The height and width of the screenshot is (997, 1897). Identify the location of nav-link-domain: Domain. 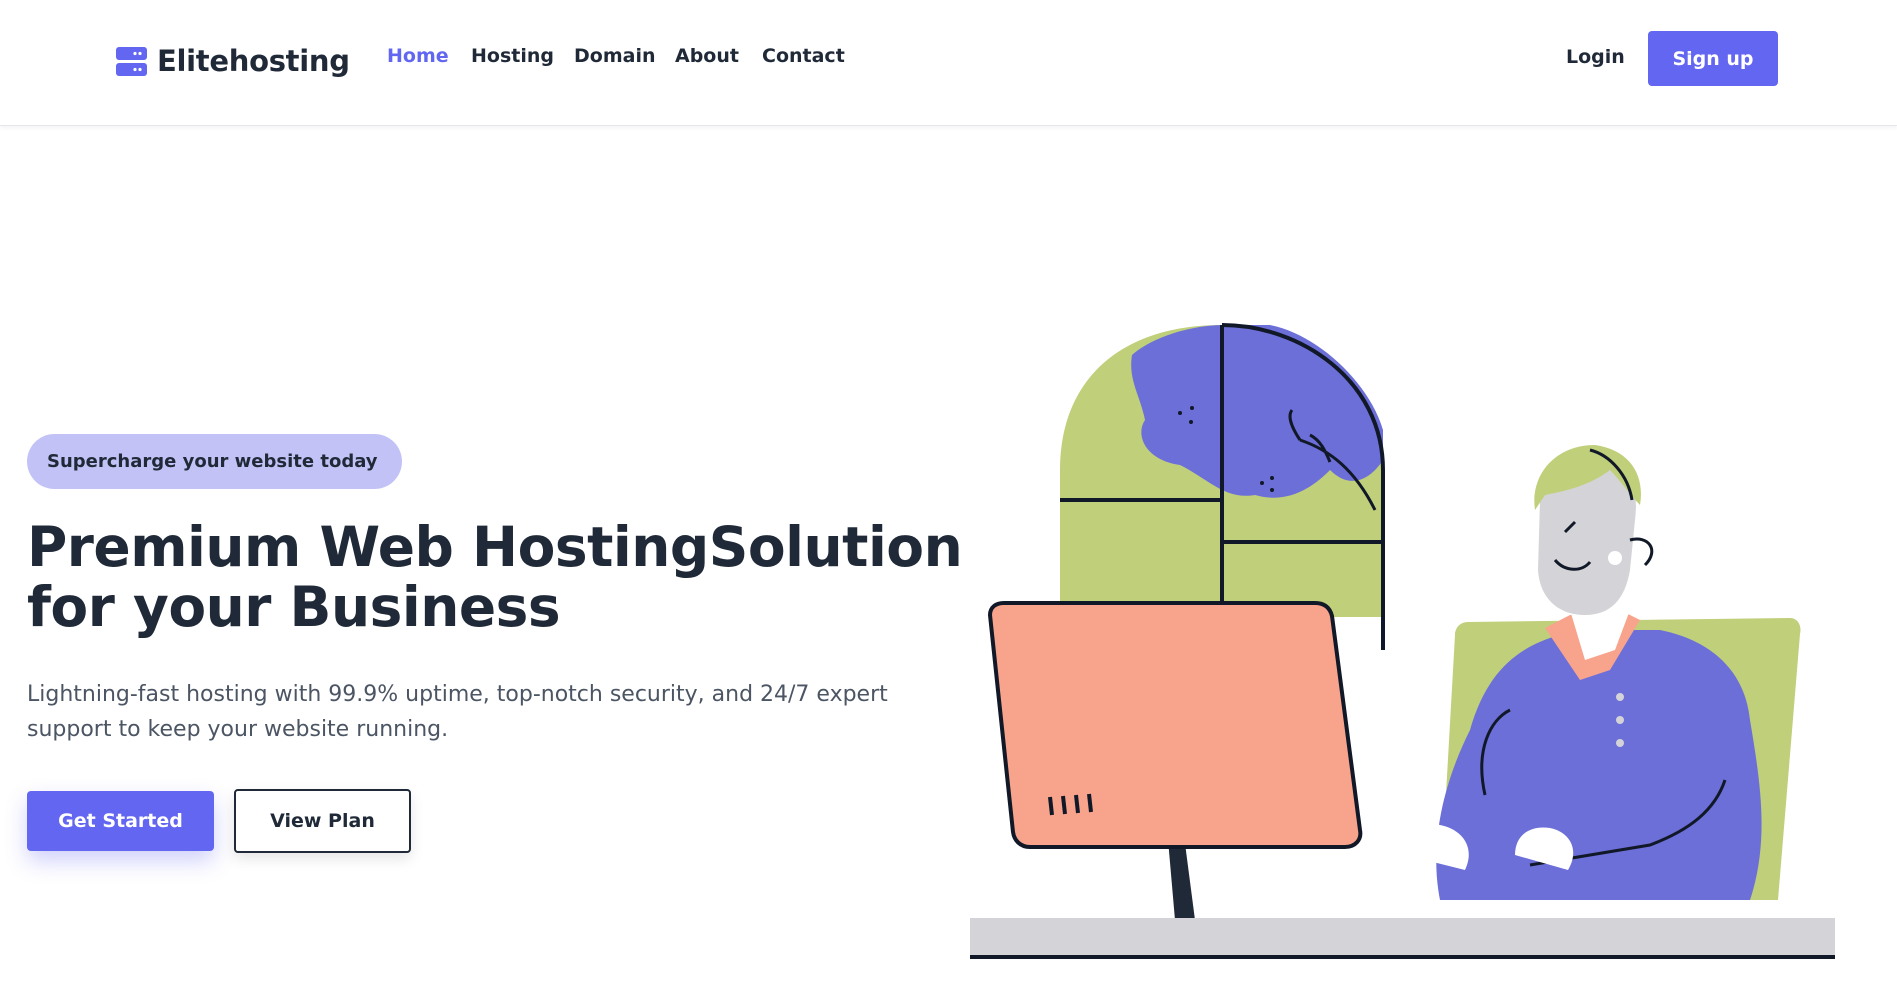
(614, 56).